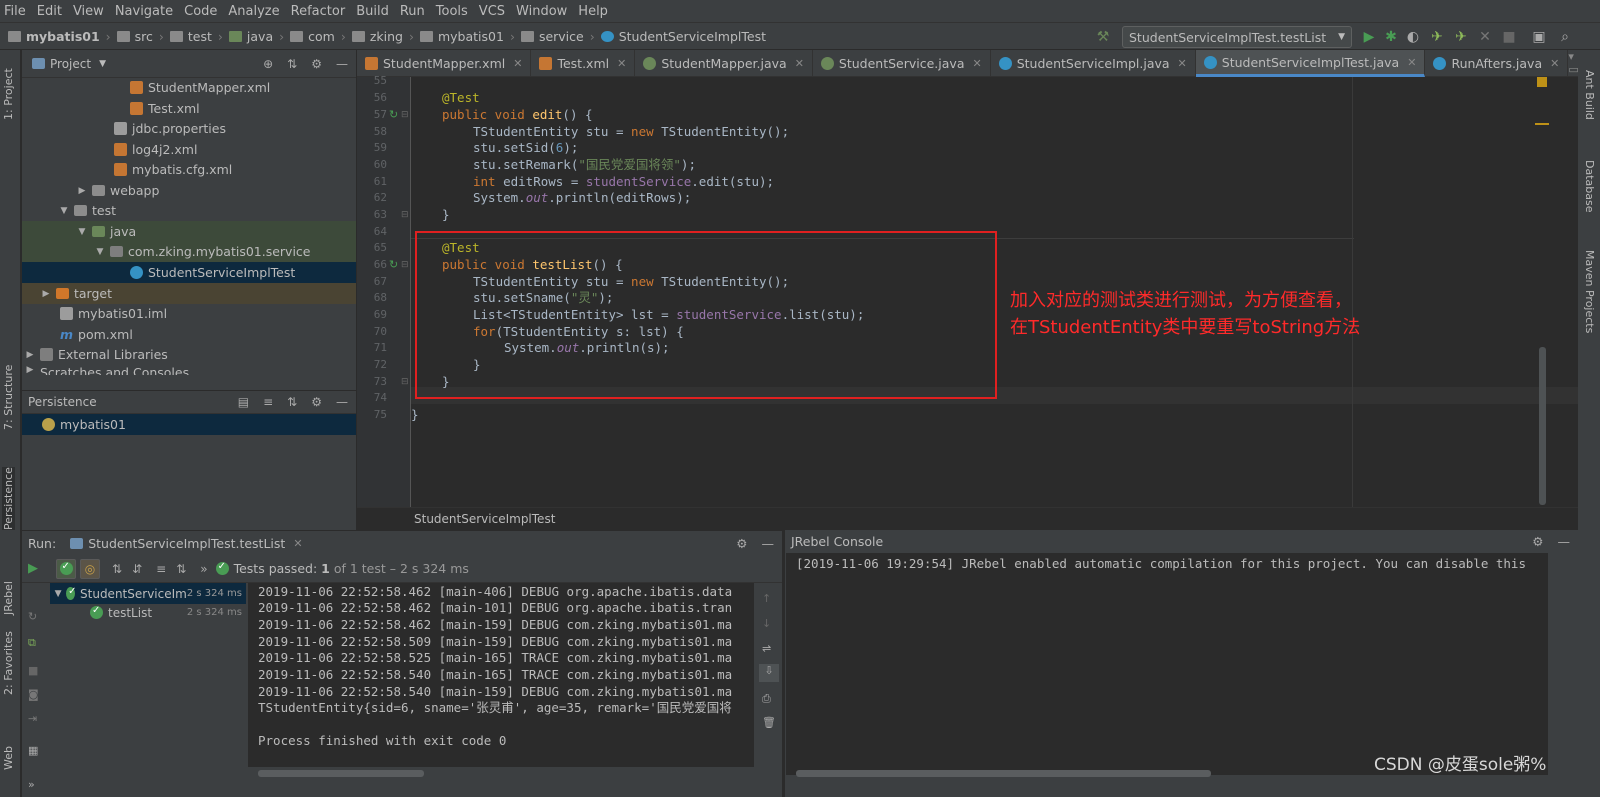 Image resolution: width=1600 pixels, height=797 pixels. What do you see at coordinates (189, 293) in the screenshot?
I see `tree-item: ▶ target` at bounding box center [189, 293].